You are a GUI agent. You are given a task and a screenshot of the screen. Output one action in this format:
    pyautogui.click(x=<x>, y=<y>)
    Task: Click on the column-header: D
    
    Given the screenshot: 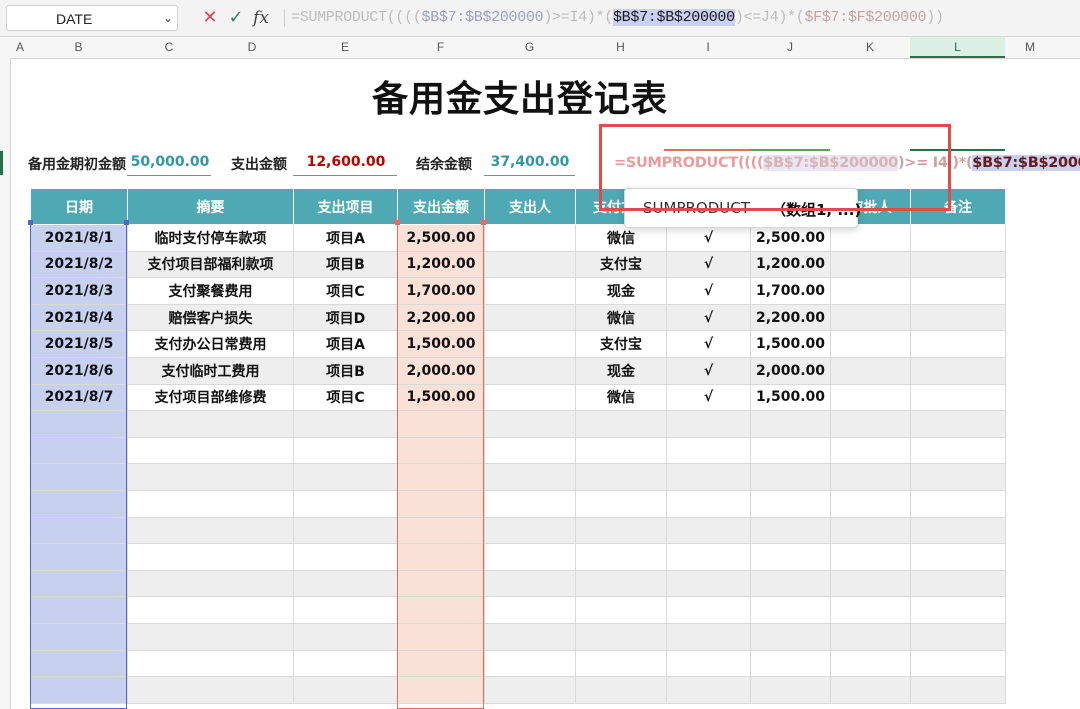 What is the action you would take?
    pyautogui.click(x=252, y=47)
    